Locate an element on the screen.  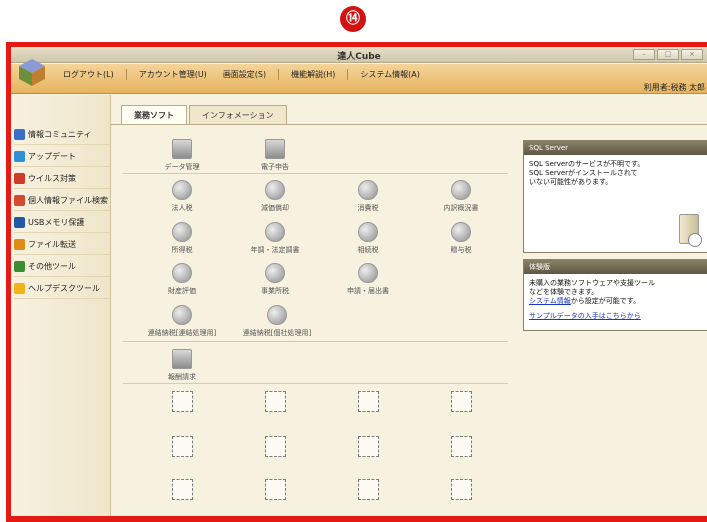
sidebar-item-community: 情報コミュニティ is located at coordinates (62, 135).